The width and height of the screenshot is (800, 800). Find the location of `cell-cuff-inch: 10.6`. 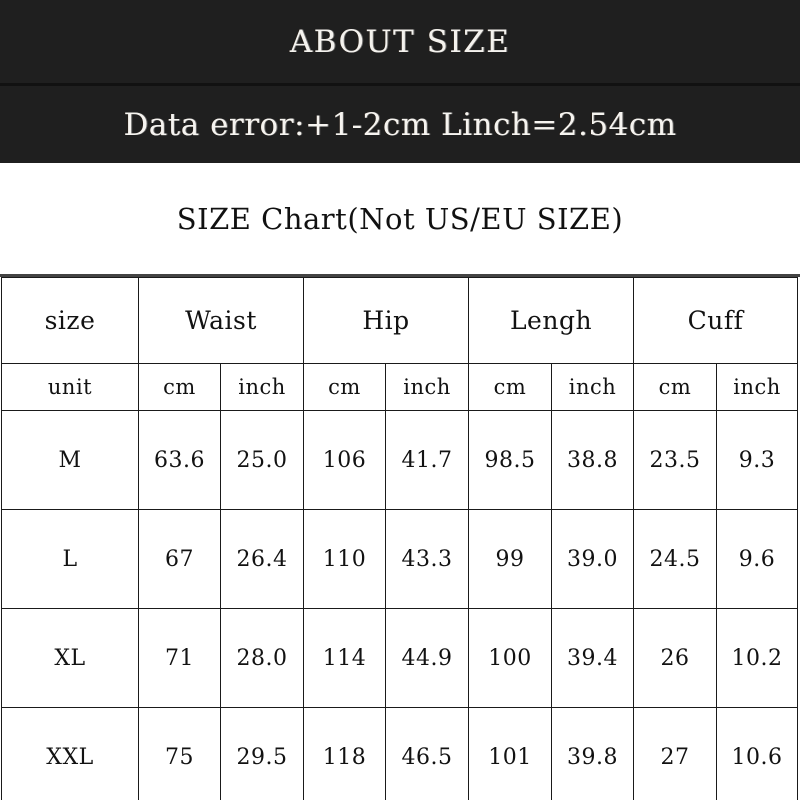

cell-cuff-inch: 10.6 is located at coordinates (757, 753).